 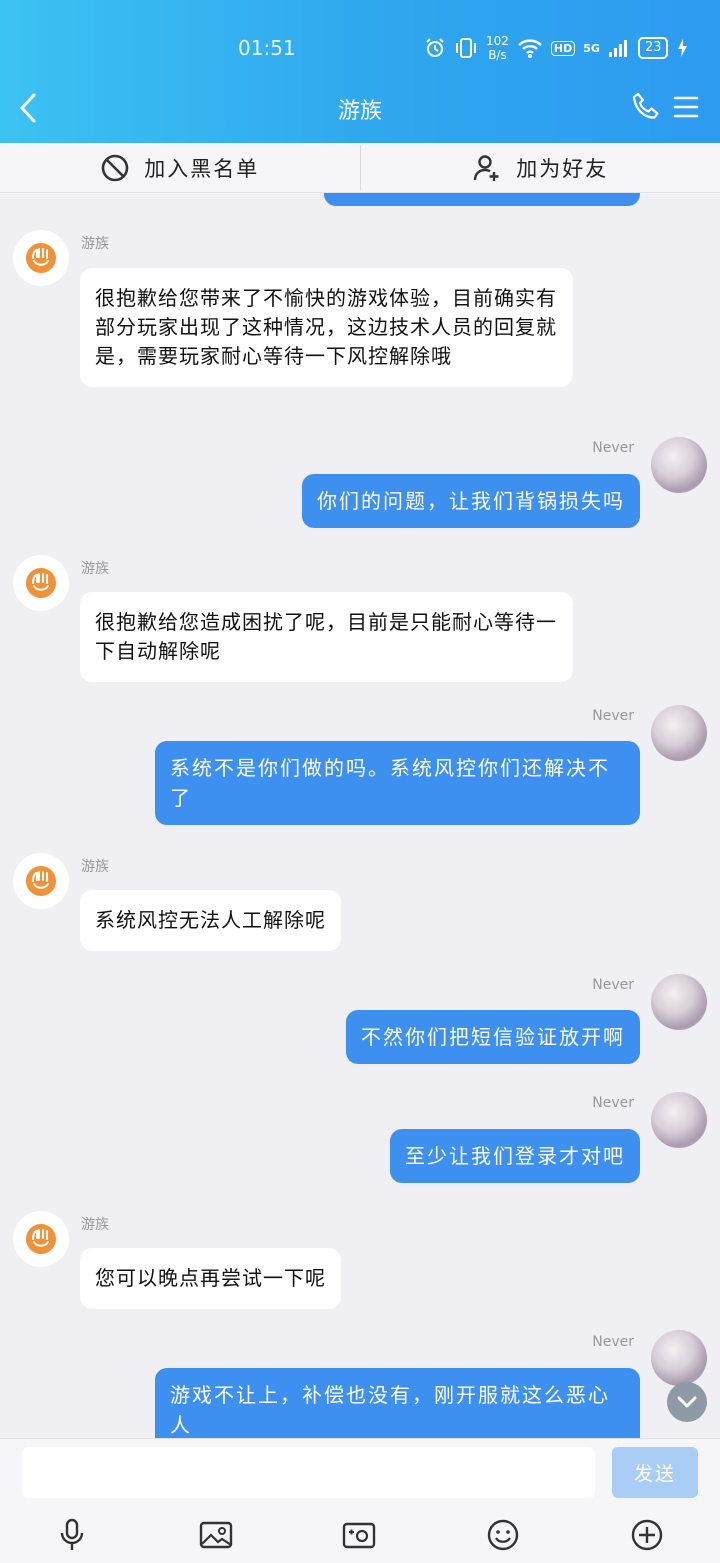 I want to click on chevron-down-icon, so click(x=687, y=1402).